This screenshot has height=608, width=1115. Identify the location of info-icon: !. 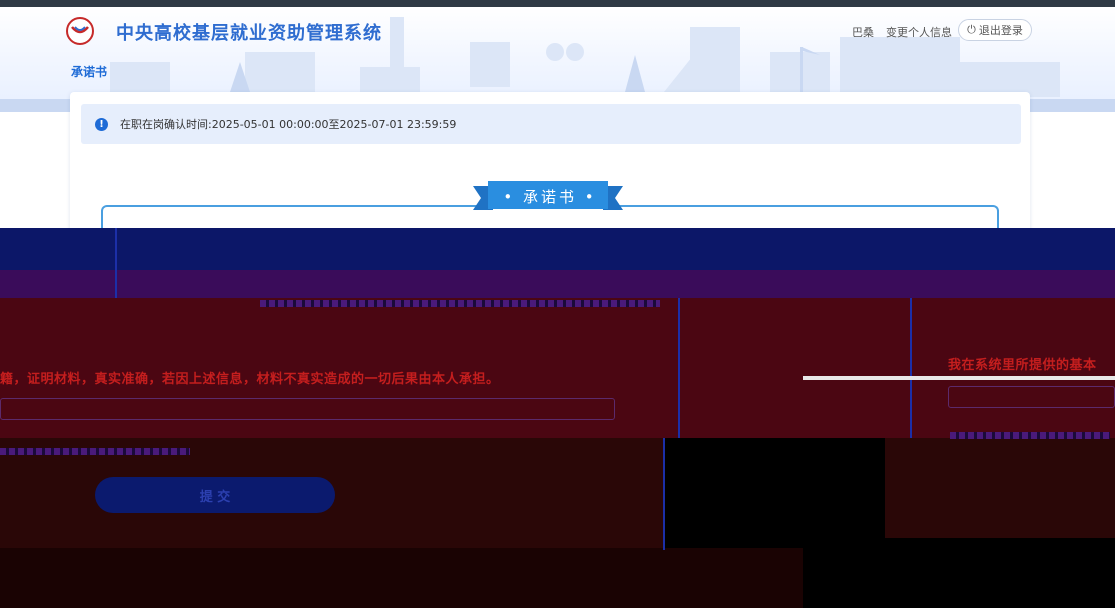
(101, 124).